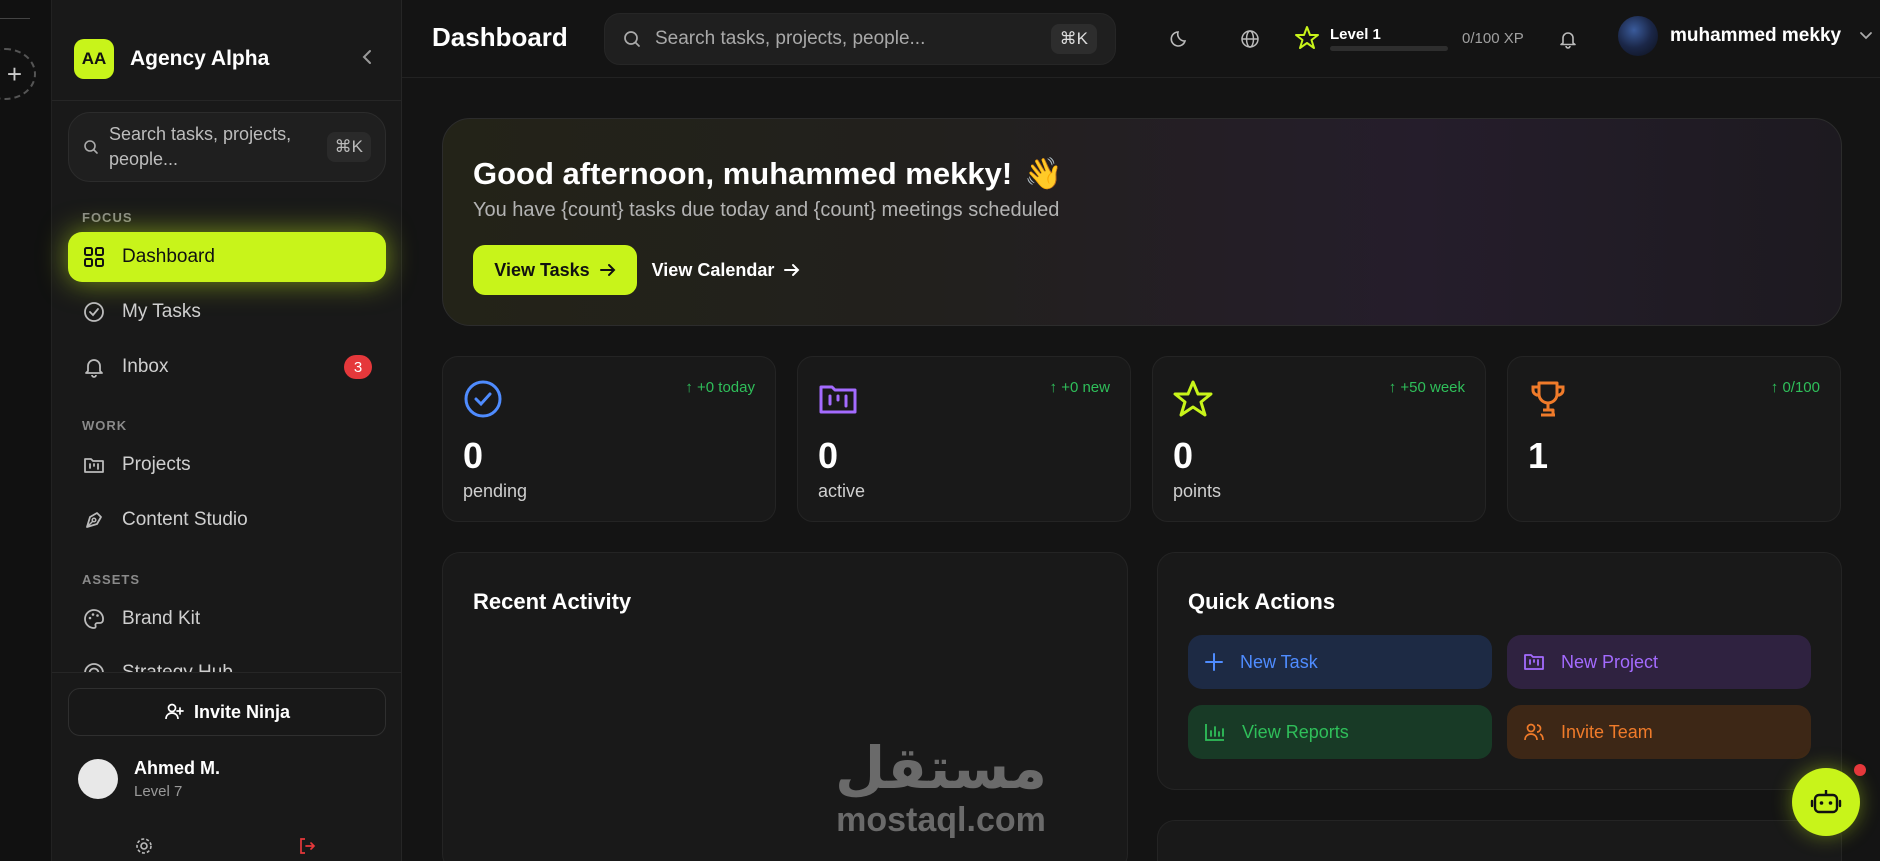 This screenshot has height=861, width=1880. What do you see at coordinates (607, 270) in the screenshot?
I see `arrow-right-icon` at bounding box center [607, 270].